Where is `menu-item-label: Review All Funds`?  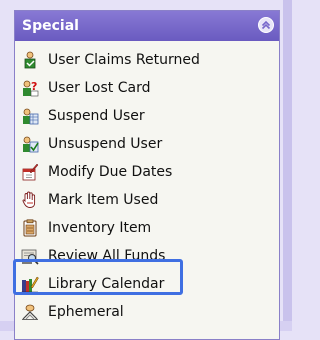 menu-item-label: Review All Funds is located at coordinates (107, 256).